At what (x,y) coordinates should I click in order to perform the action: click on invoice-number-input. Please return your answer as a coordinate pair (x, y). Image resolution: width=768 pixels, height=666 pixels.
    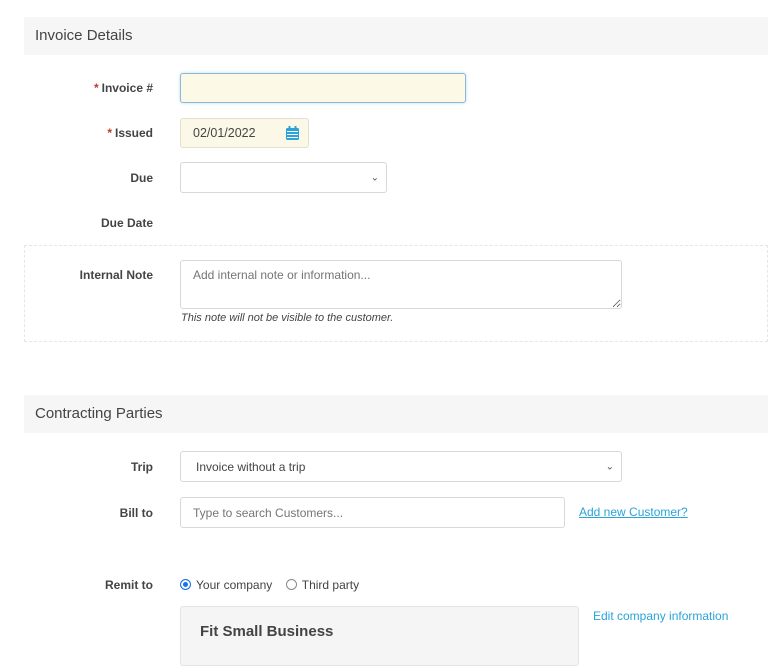
    Looking at the image, I should click on (323, 88).